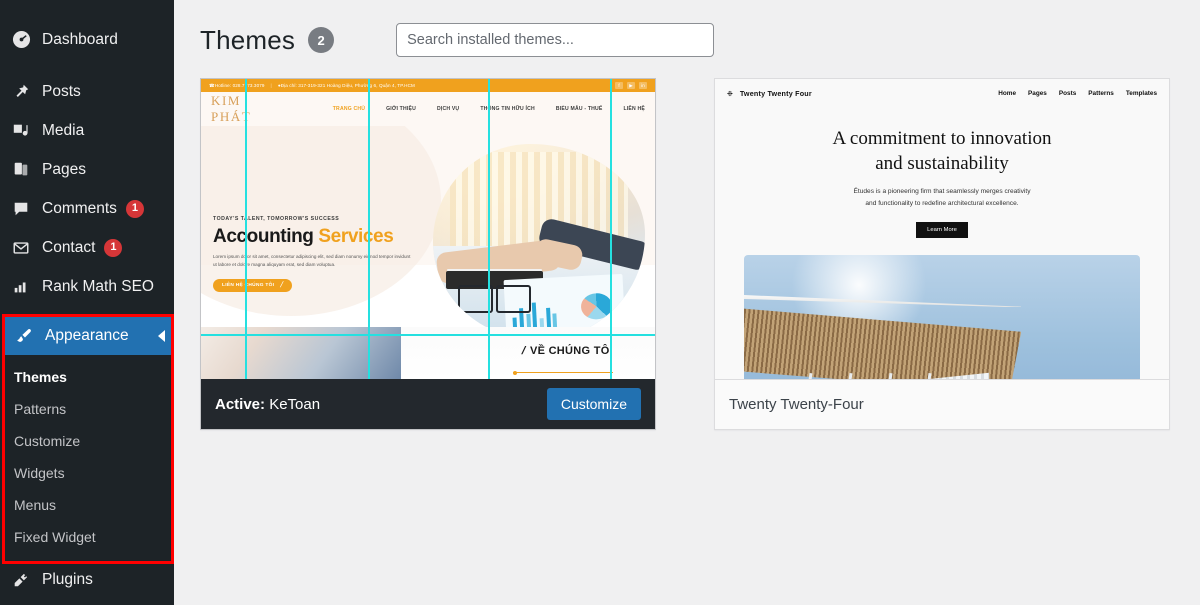  What do you see at coordinates (942, 164) in the screenshot?
I see `preview-headline-line2: and sustainability` at bounding box center [942, 164].